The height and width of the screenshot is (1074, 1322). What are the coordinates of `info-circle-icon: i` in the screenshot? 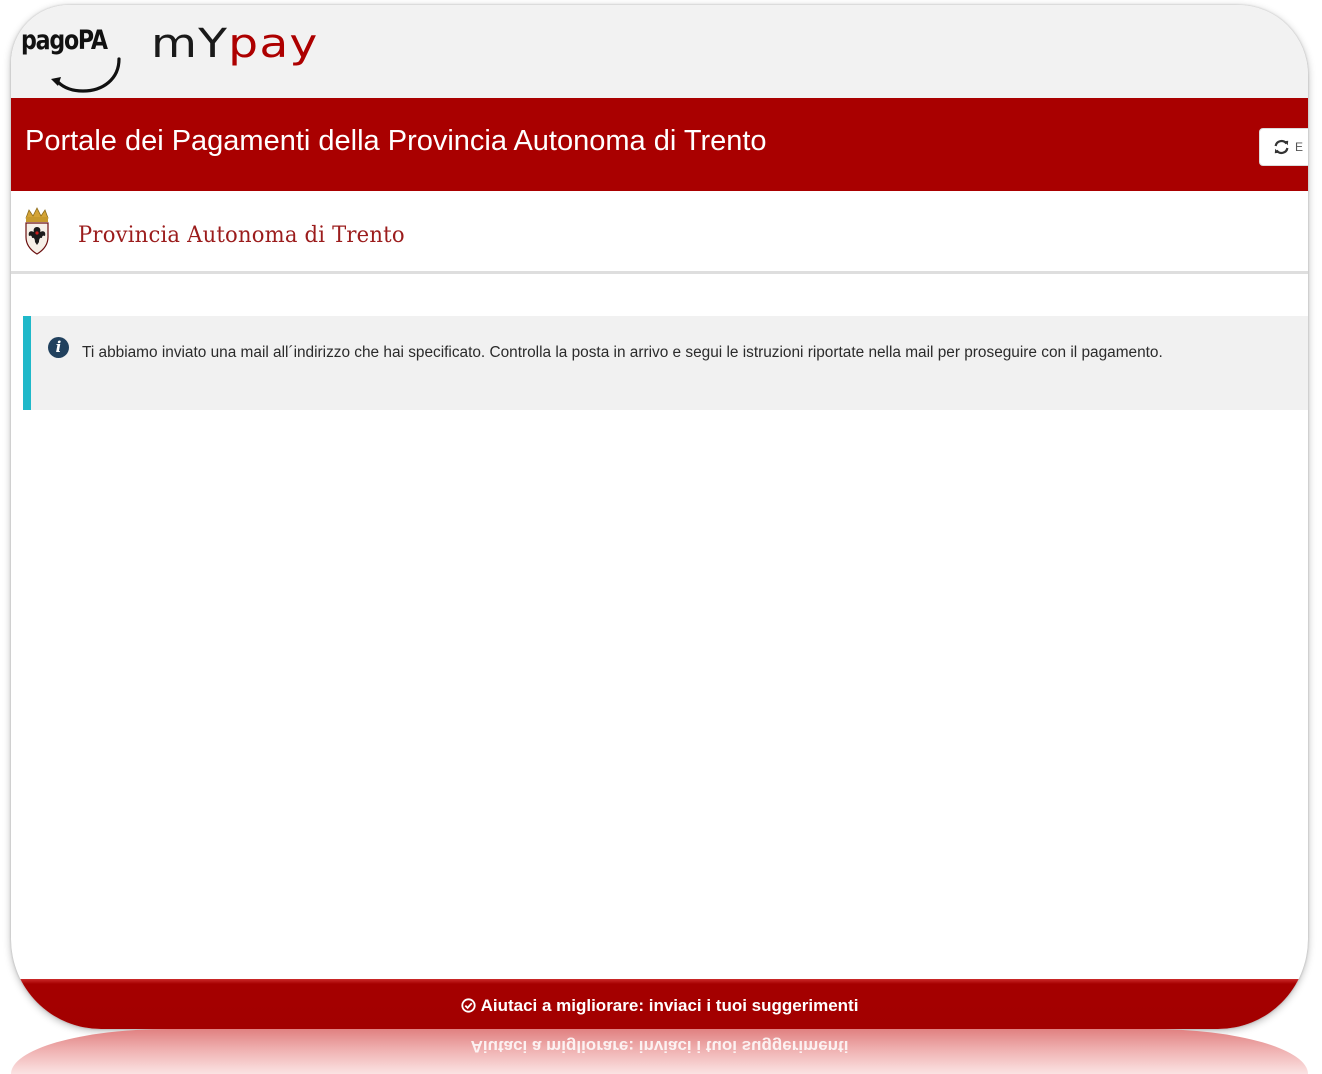 It's located at (58, 347).